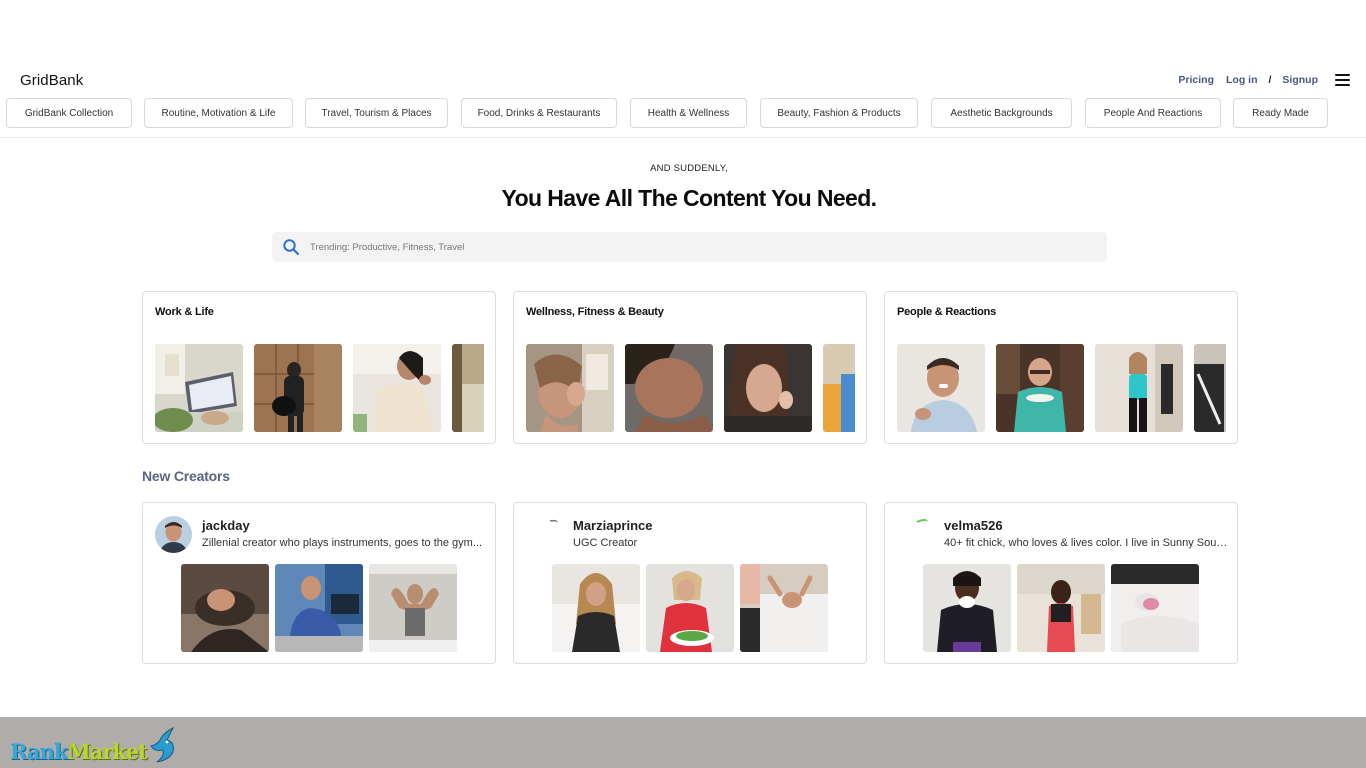 The width and height of the screenshot is (1366, 768). I want to click on collection-card-work-life: Work & Life, so click(319, 367).